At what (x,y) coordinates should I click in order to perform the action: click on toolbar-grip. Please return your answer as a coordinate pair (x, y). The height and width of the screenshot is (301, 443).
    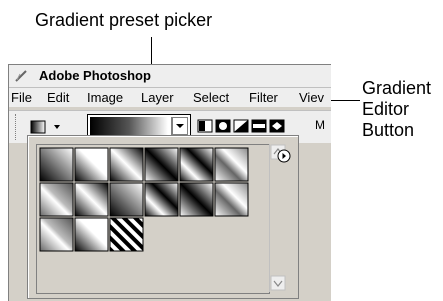
    Looking at the image, I should click on (16, 127).